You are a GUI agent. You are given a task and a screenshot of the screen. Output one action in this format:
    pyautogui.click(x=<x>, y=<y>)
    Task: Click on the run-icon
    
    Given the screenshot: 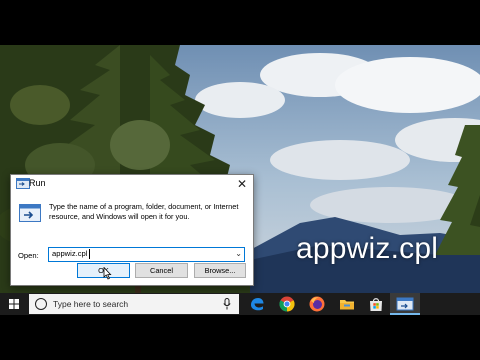 What is the action you would take?
    pyautogui.click(x=405, y=304)
    